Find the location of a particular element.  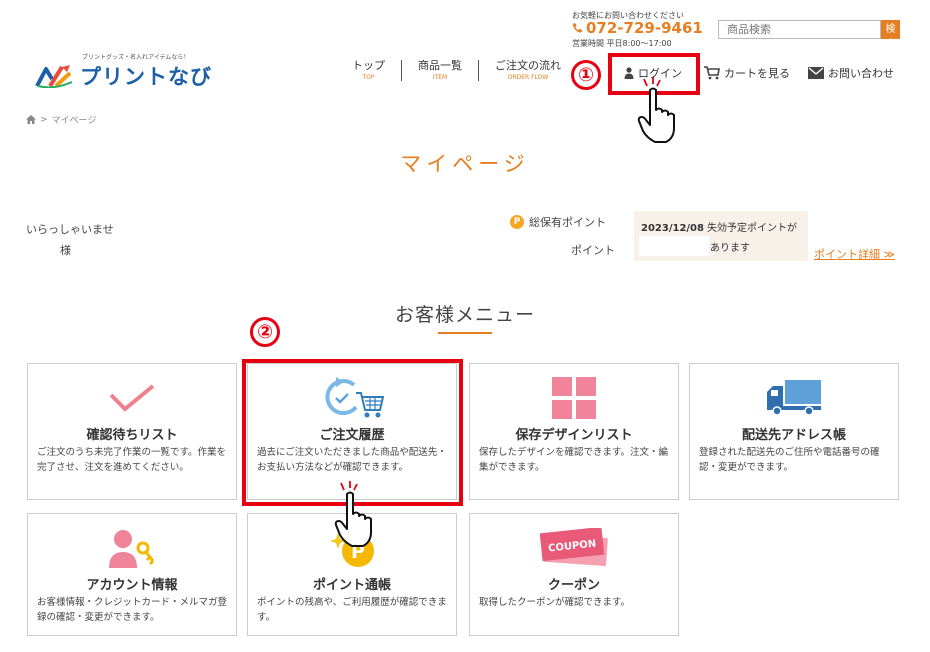

breadcrumb: > マイページ is located at coordinates (61, 119).